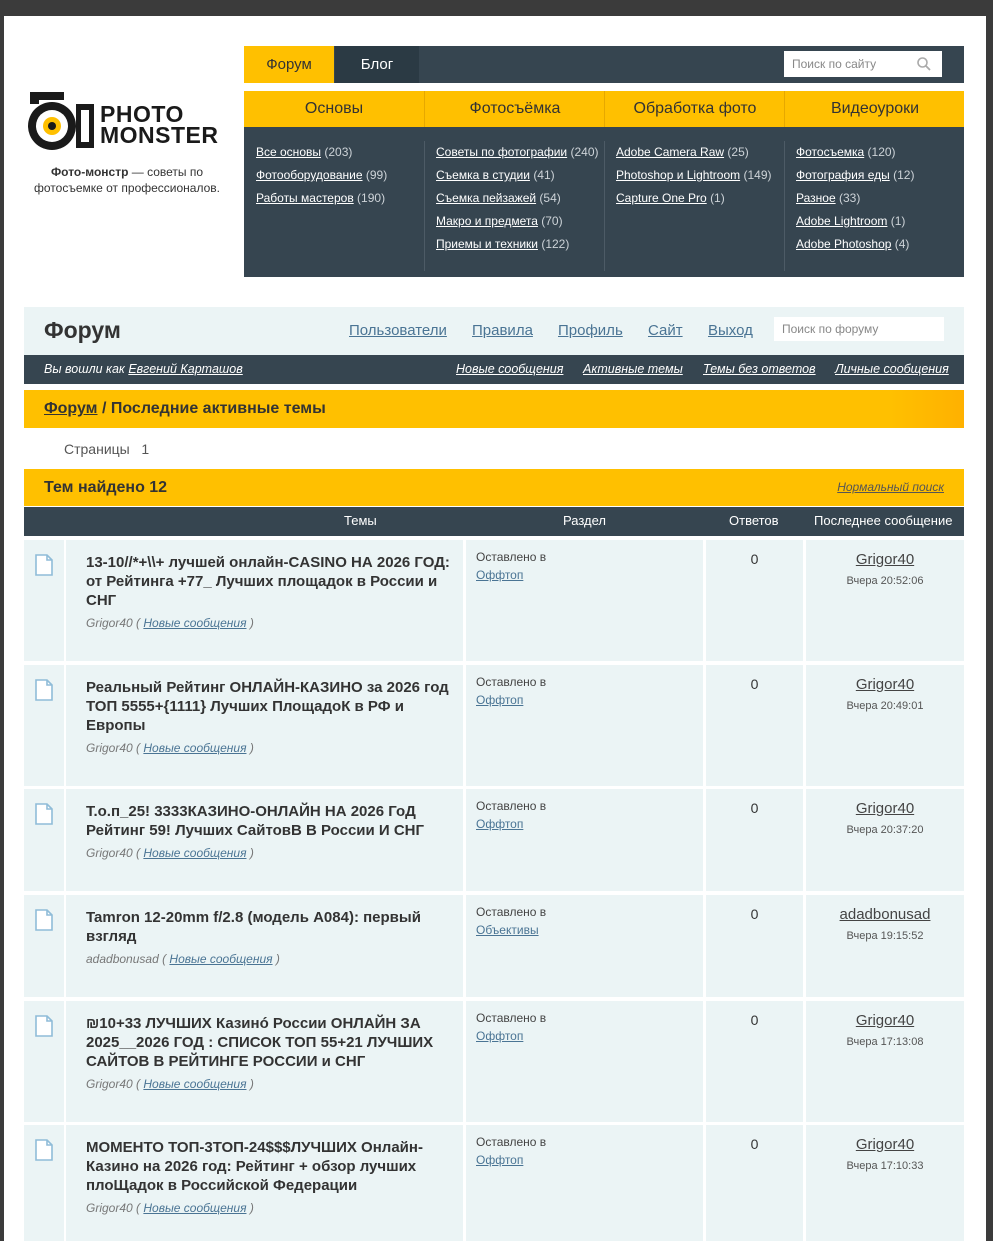 This screenshot has height=1241, width=993. What do you see at coordinates (487, 244) in the screenshot?
I see `category-link-label: Приемы и техники` at bounding box center [487, 244].